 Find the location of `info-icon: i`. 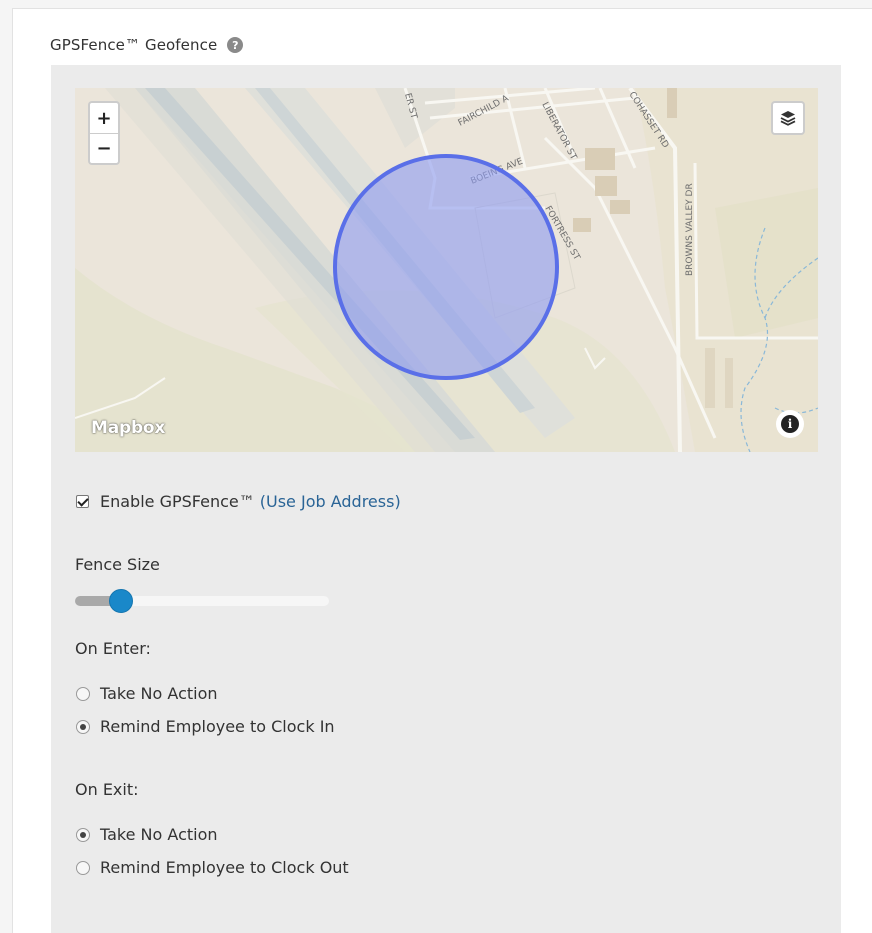

info-icon: i is located at coordinates (790, 424).